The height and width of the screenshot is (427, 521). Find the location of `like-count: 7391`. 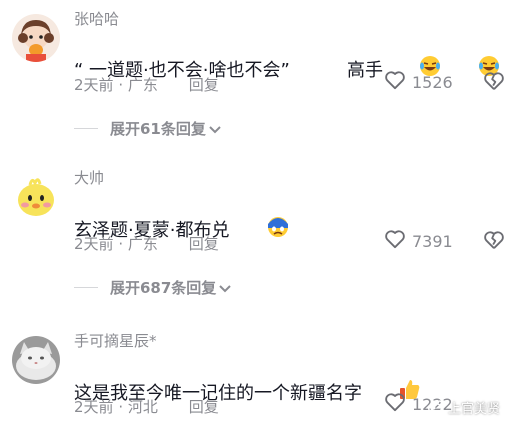

like-count: 7391 is located at coordinates (432, 241).